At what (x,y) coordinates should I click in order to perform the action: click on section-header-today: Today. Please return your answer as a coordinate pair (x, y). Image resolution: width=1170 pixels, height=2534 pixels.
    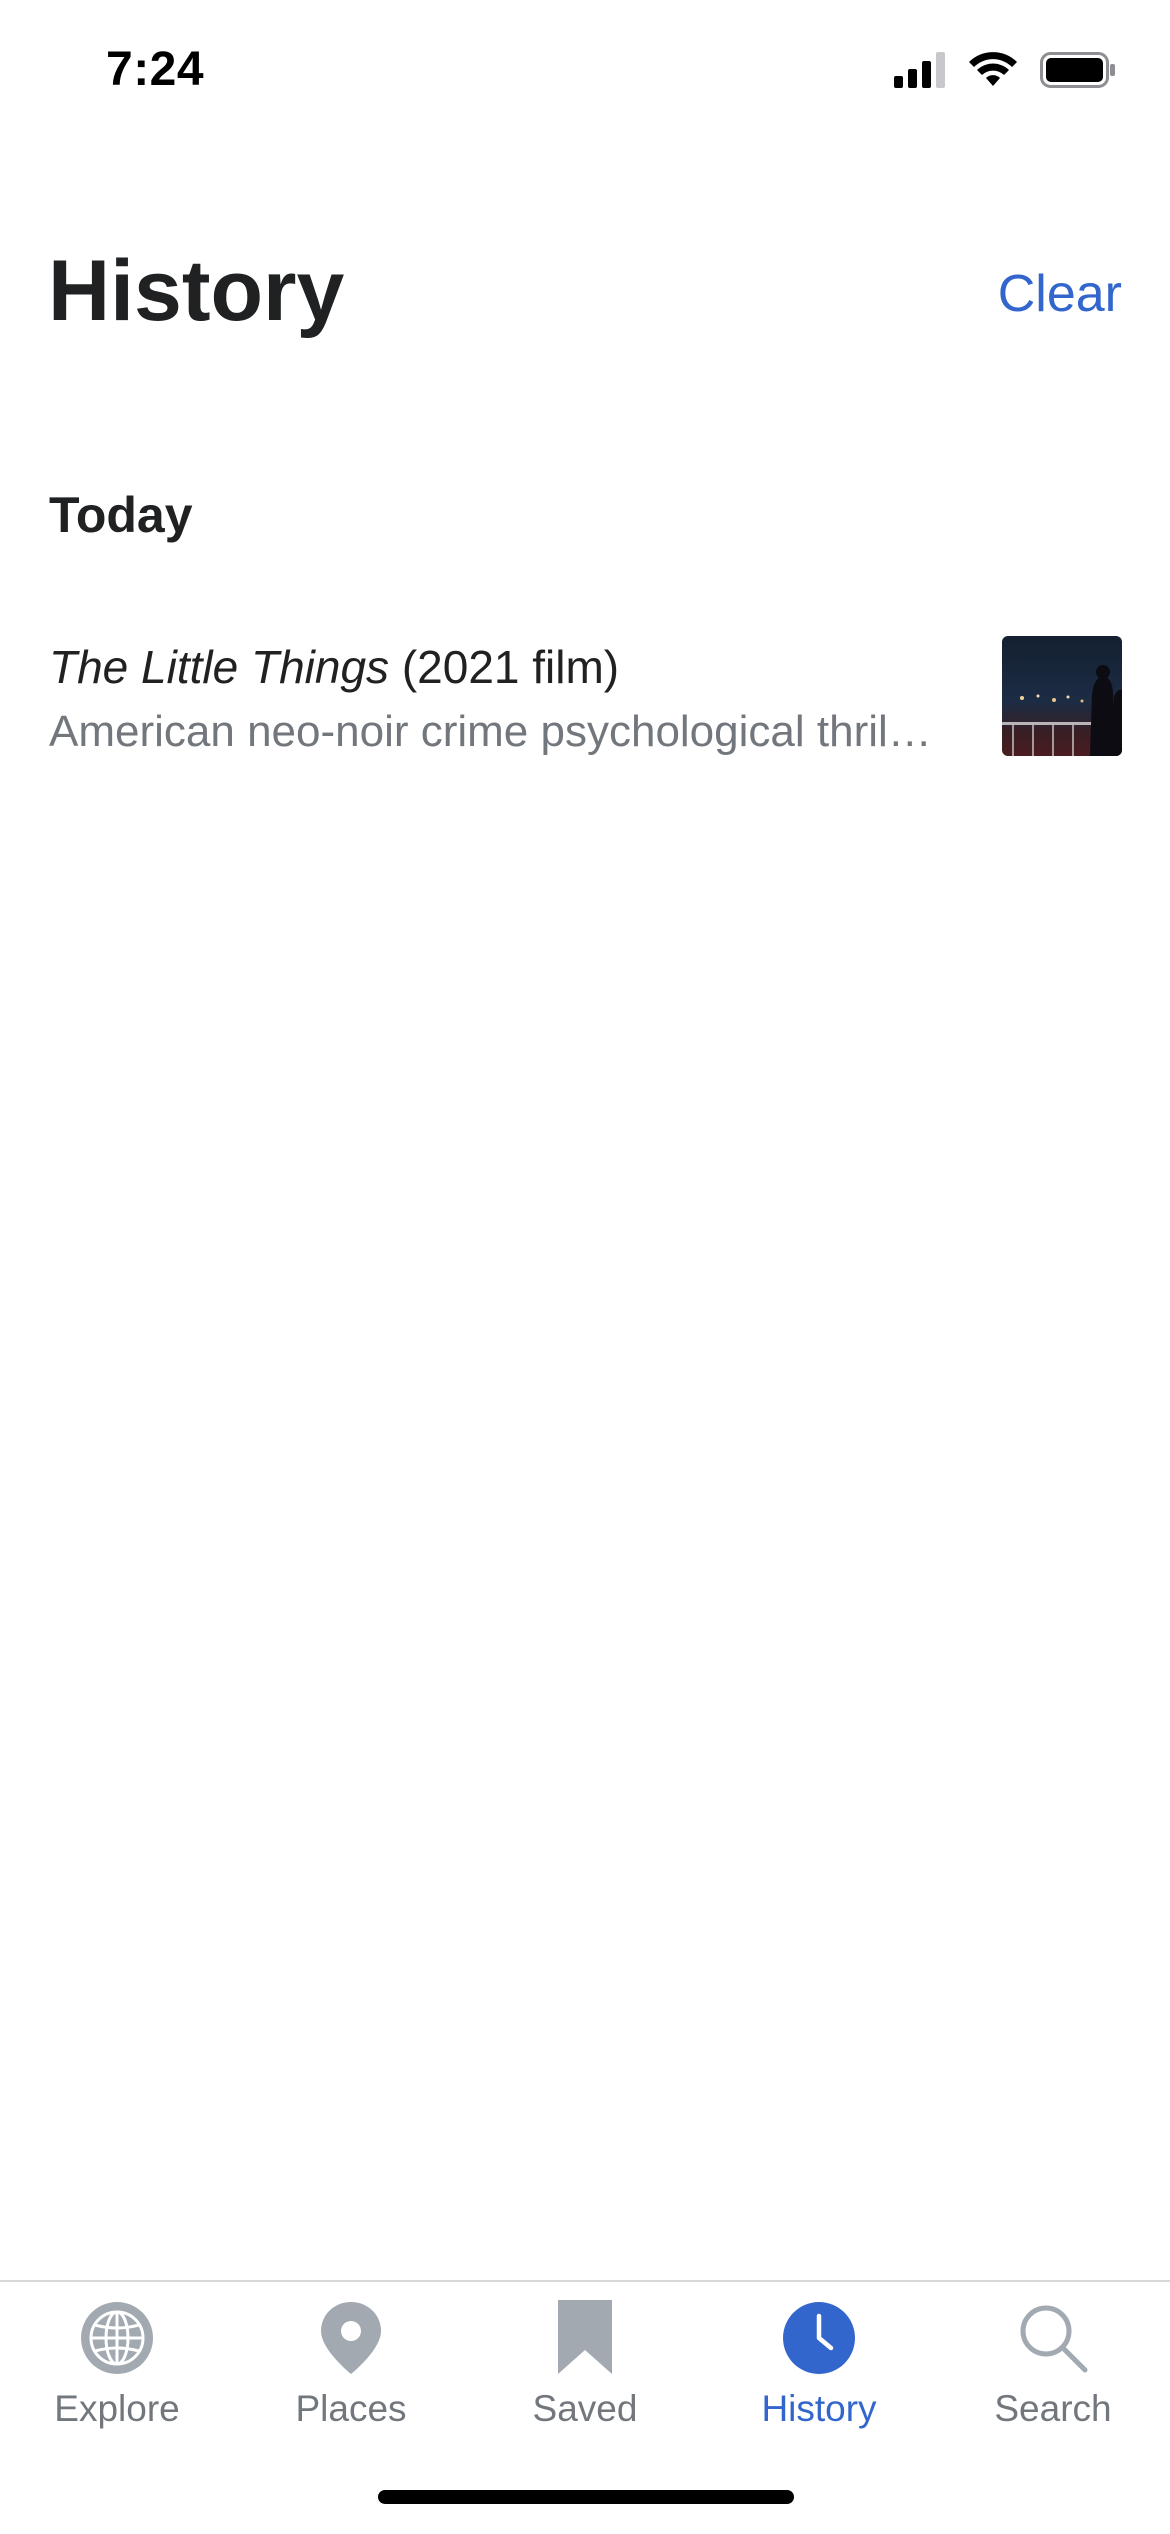
    Looking at the image, I should click on (121, 515).